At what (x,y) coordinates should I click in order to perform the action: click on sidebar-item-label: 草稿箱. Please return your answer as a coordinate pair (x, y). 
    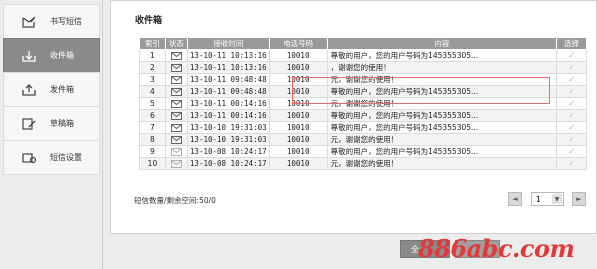
    Looking at the image, I should click on (62, 123).